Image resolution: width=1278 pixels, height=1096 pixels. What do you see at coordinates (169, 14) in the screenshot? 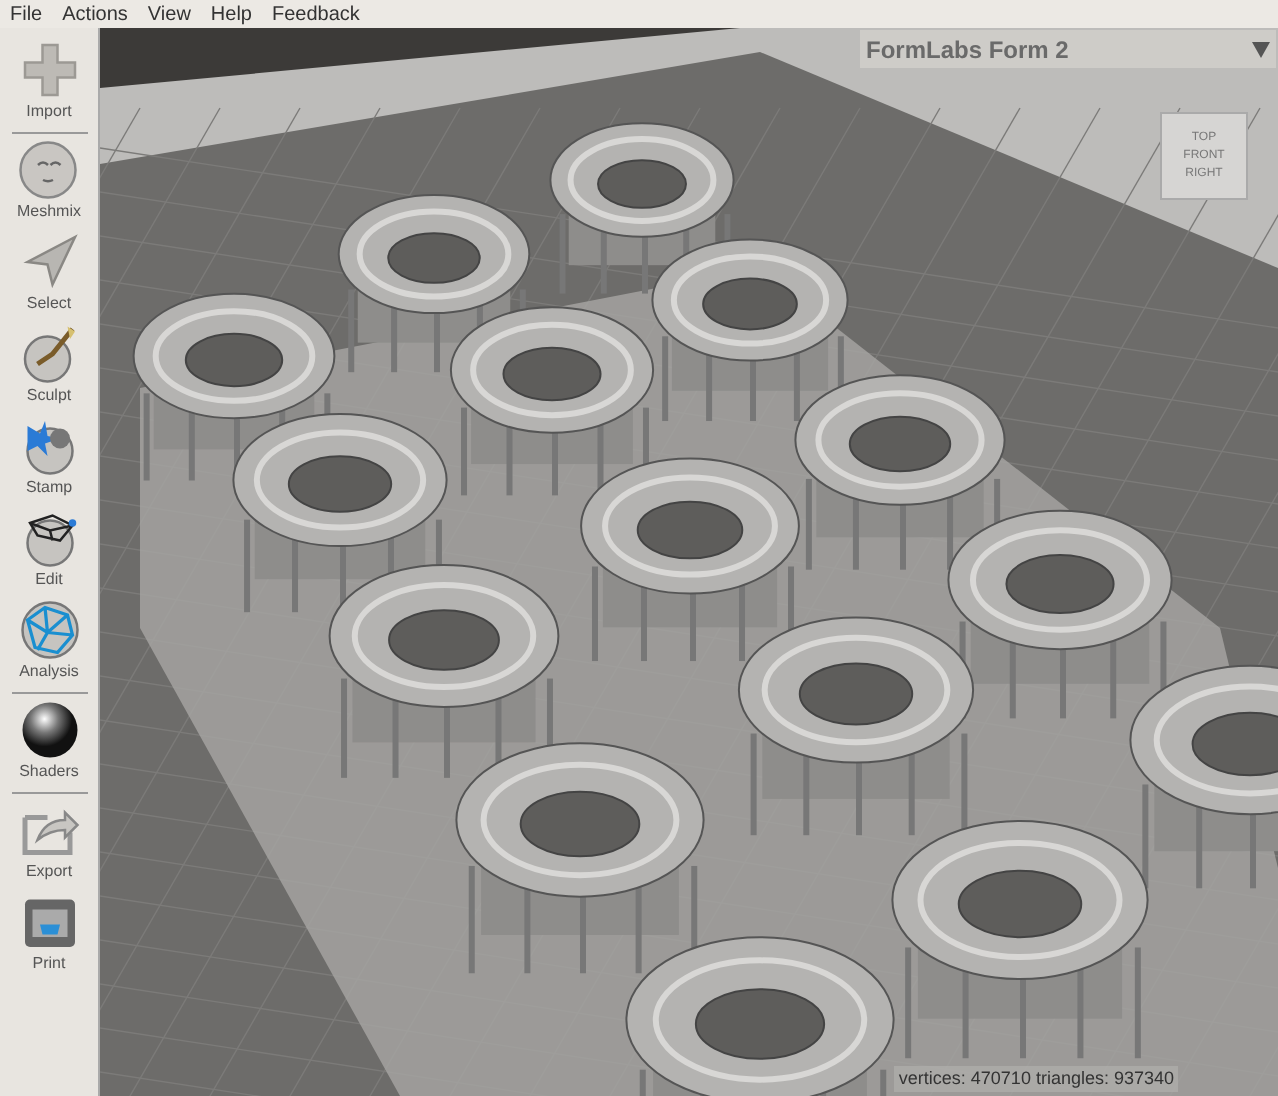
I see `menu-item: View` at bounding box center [169, 14].